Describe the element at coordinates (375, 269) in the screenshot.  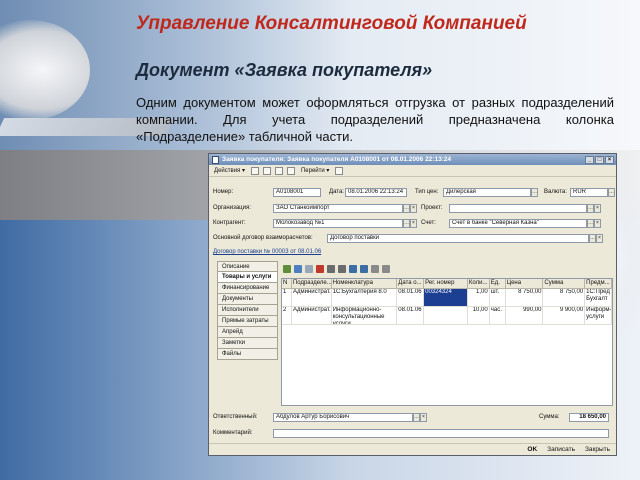
I see `fill-icon` at that location.